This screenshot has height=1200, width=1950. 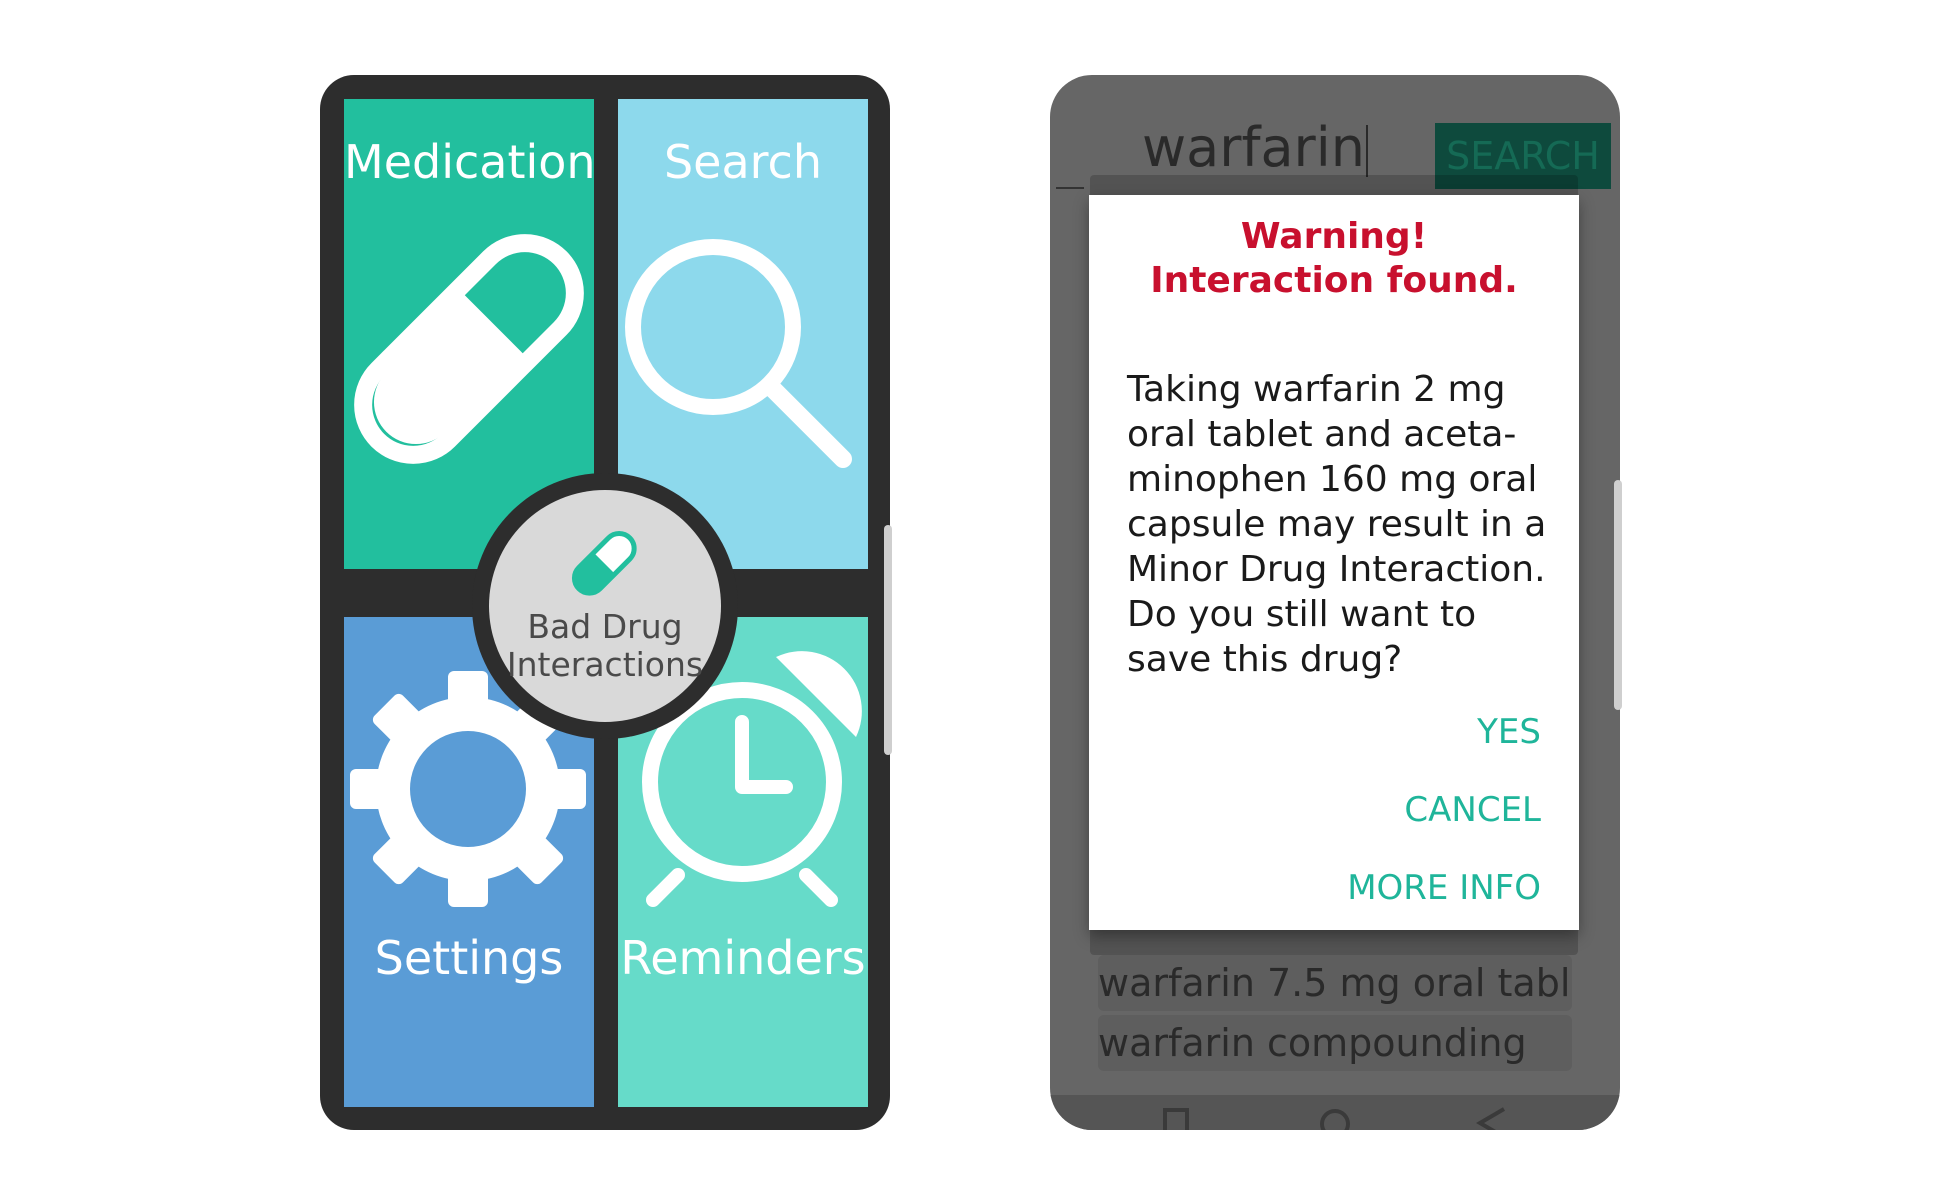 I want to click on dialog-message-line: save this drug?, so click(x=1265, y=659).